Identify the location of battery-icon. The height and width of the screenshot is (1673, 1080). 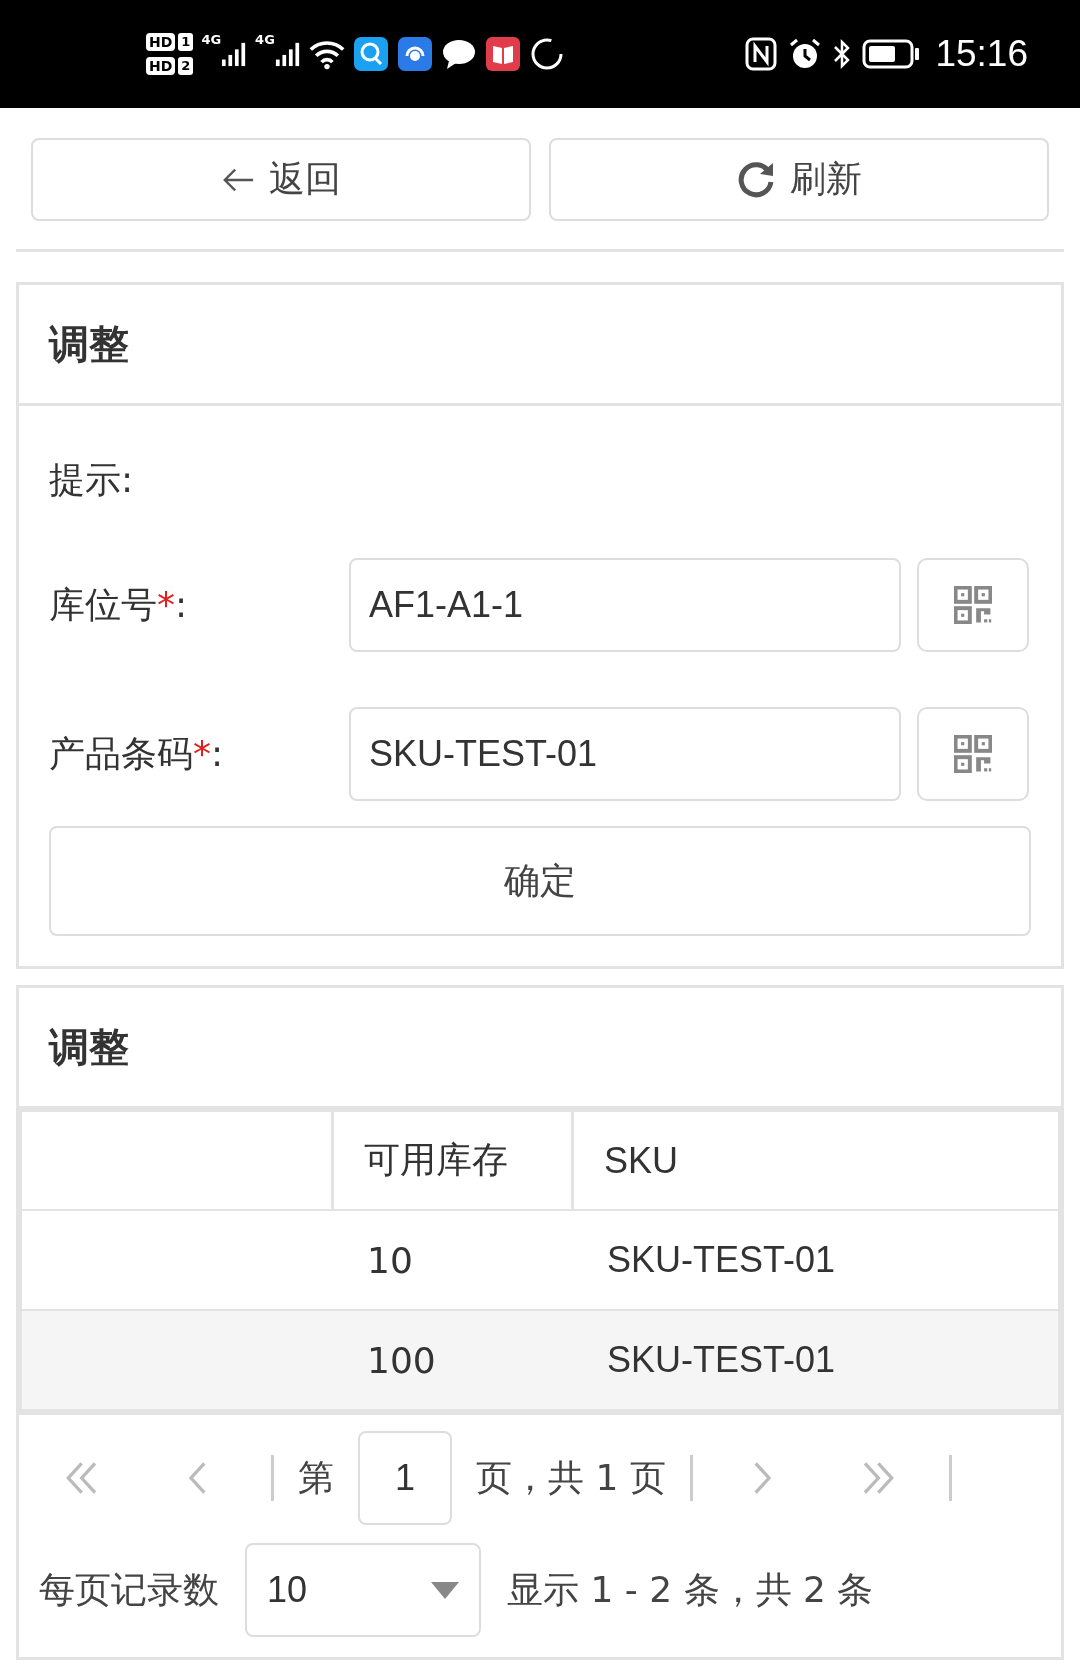
(891, 54).